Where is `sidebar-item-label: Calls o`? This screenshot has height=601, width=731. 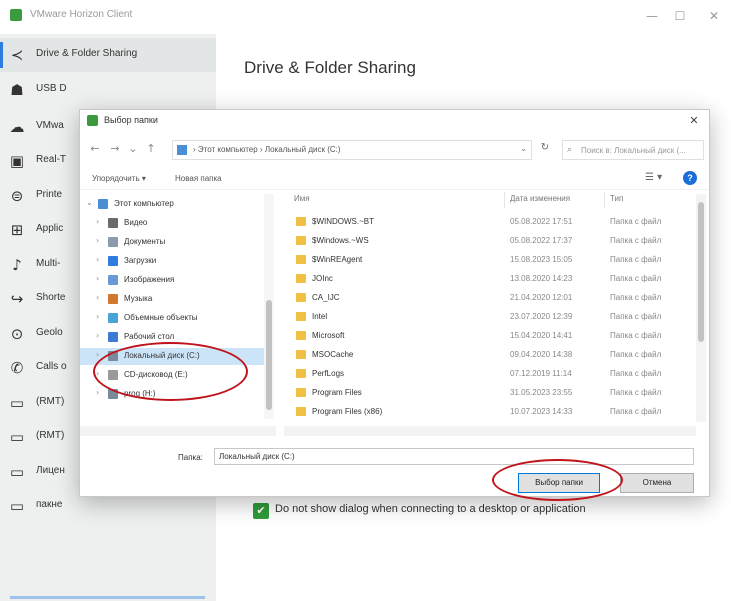 sidebar-item-label: Calls o is located at coordinates (51, 366).